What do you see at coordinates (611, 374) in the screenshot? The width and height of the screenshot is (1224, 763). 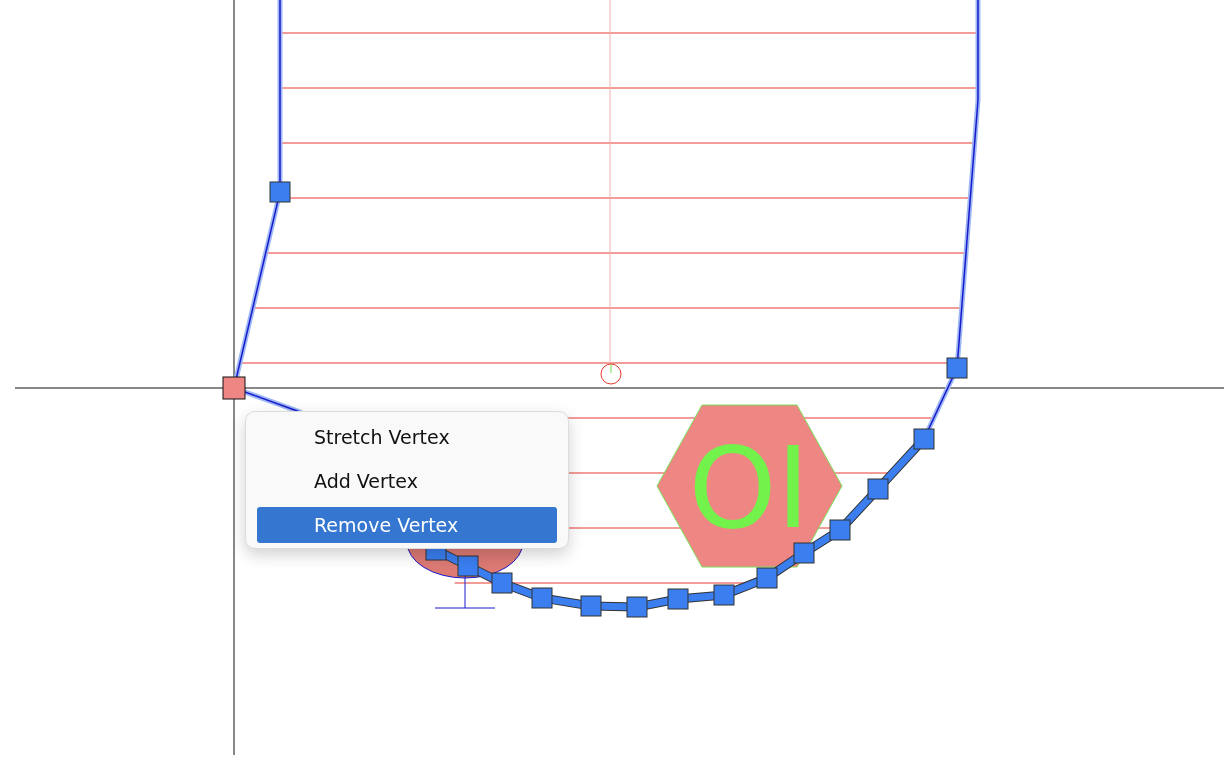 I see `origin-marker-icon` at bounding box center [611, 374].